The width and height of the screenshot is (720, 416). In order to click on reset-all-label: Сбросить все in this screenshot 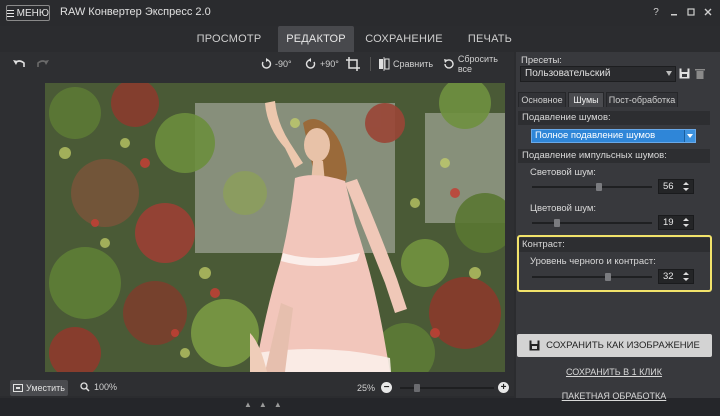, I will do `click(477, 64)`.